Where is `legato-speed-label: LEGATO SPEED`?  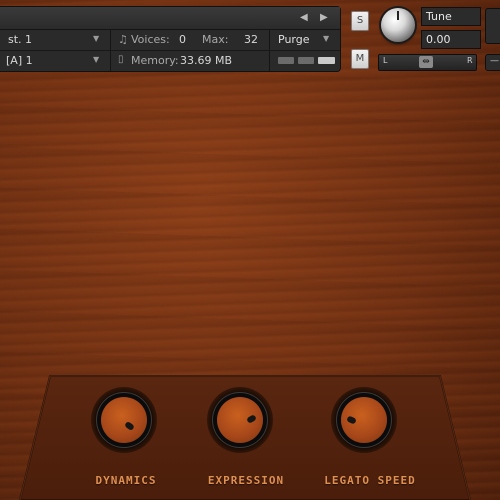
legato-speed-label: LEGATO SPEED is located at coordinates (370, 480).